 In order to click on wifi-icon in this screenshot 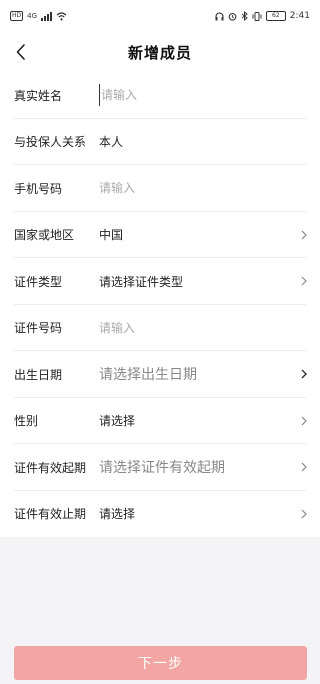, I will do `click(61, 15)`.